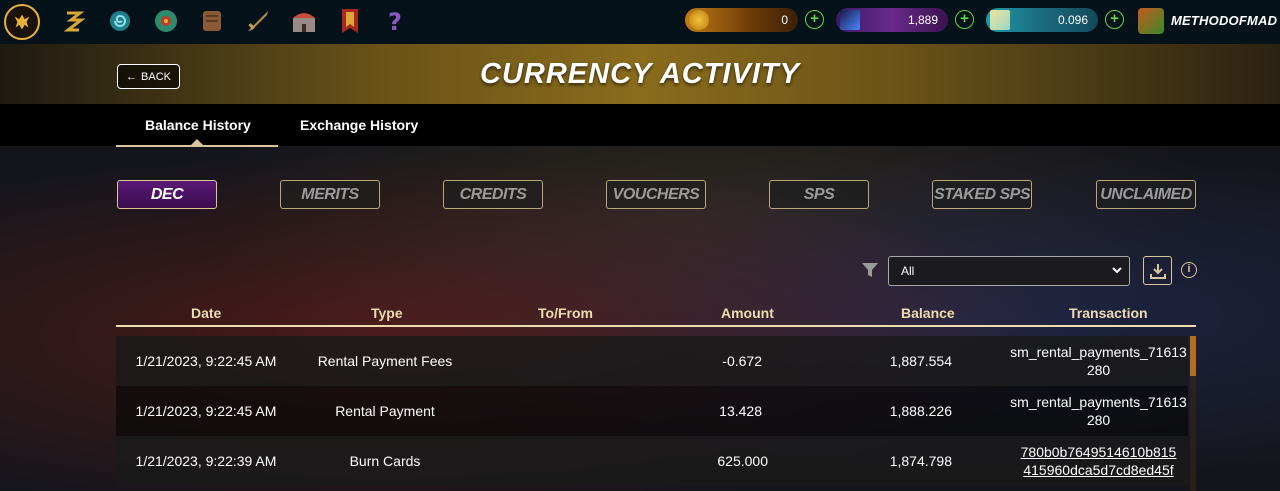 The image size is (1280, 491). I want to click on cell-date: 1/21/2023, 9:22:39 AM, so click(206, 461).